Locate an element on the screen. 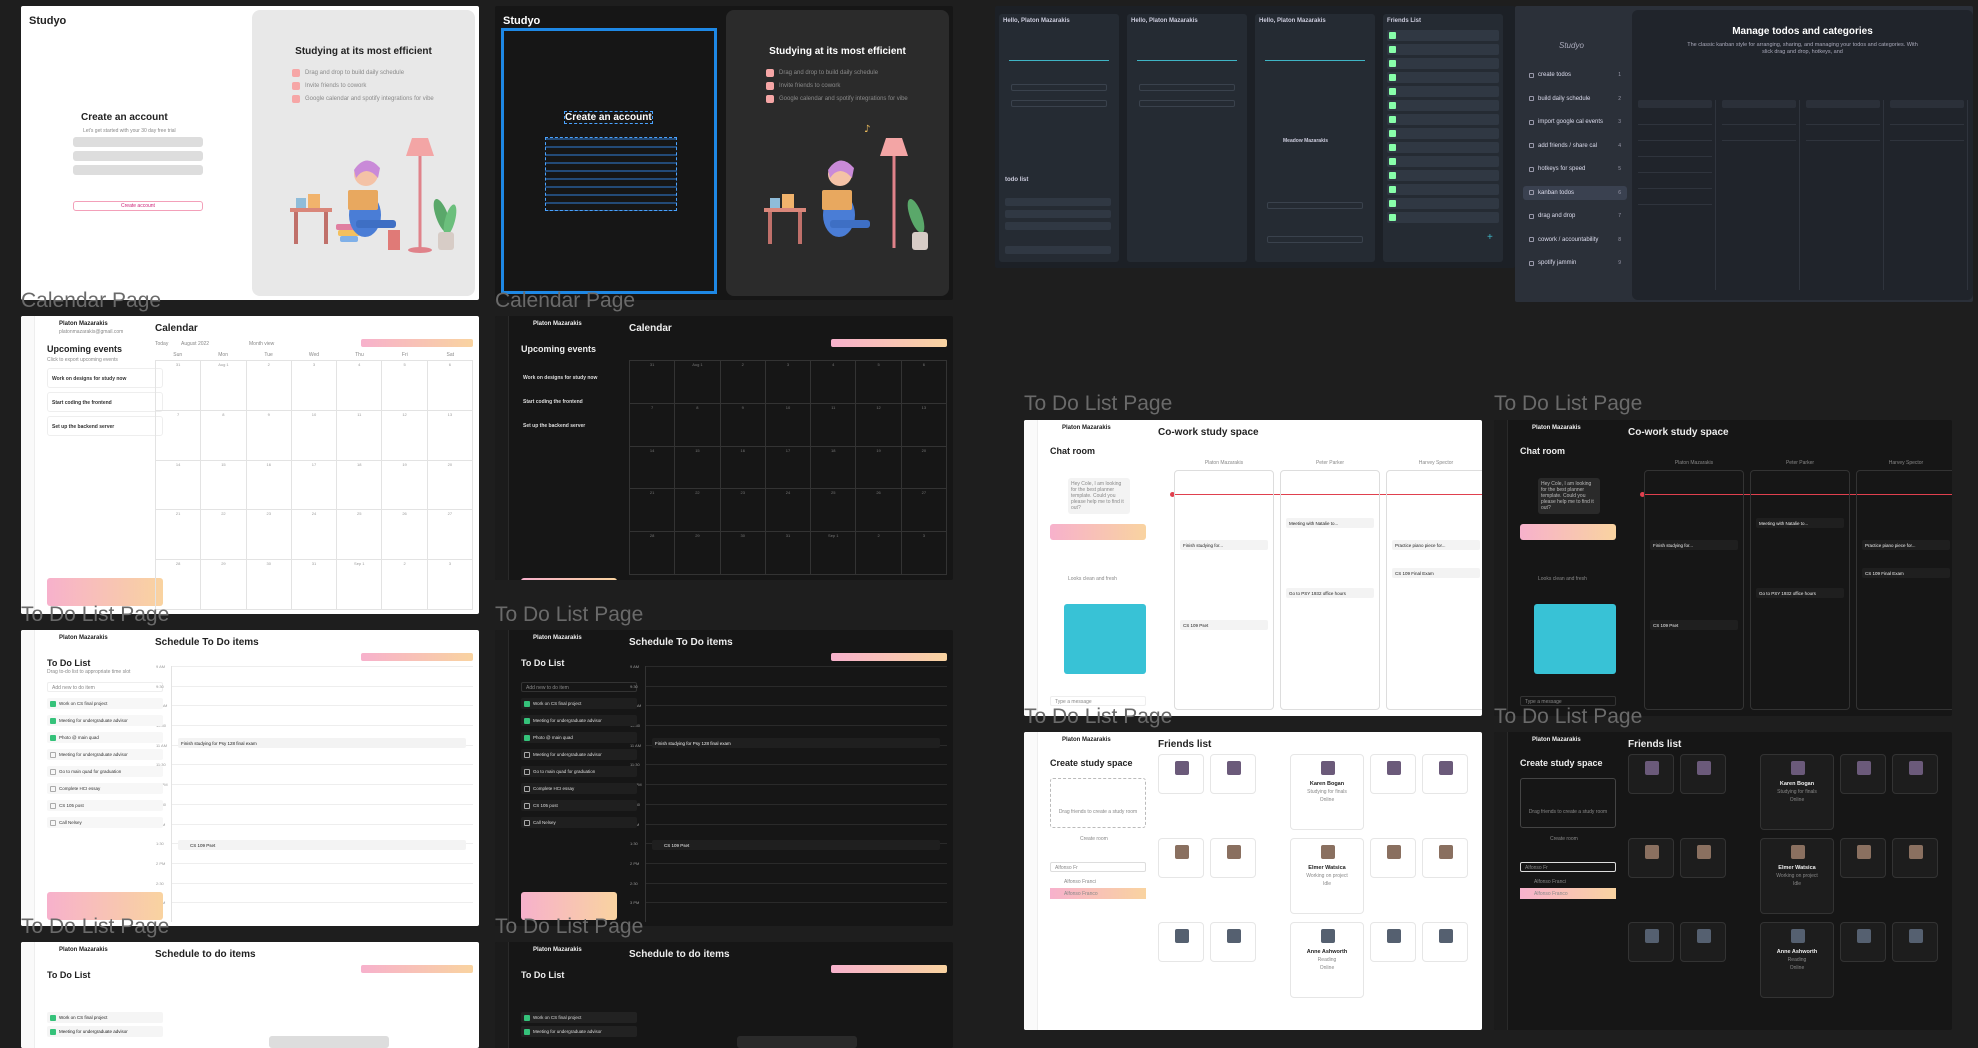  calendar-day-cell: 25 is located at coordinates (360, 535).